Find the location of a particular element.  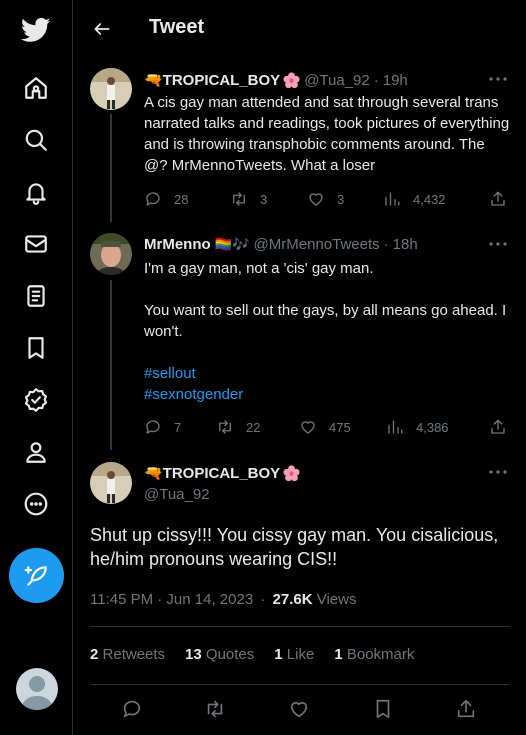

bookmarks-stat: 1 Bookmark is located at coordinates (374, 654).